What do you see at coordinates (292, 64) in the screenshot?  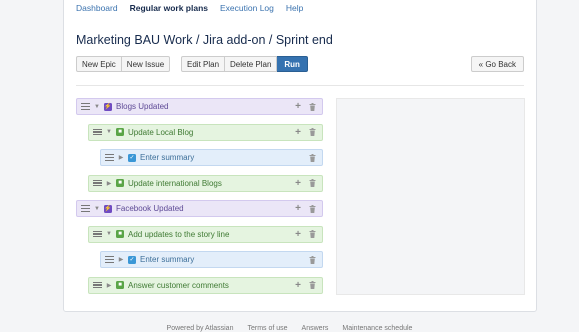 I see `run-button: Run` at bounding box center [292, 64].